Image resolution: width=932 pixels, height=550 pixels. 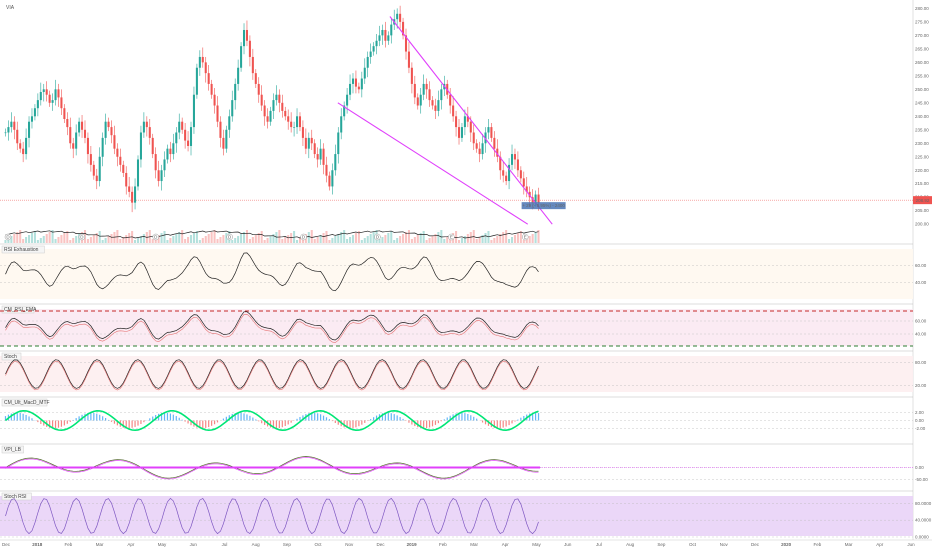 I want to click on current-price-label: 208.92, so click(x=923, y=200).